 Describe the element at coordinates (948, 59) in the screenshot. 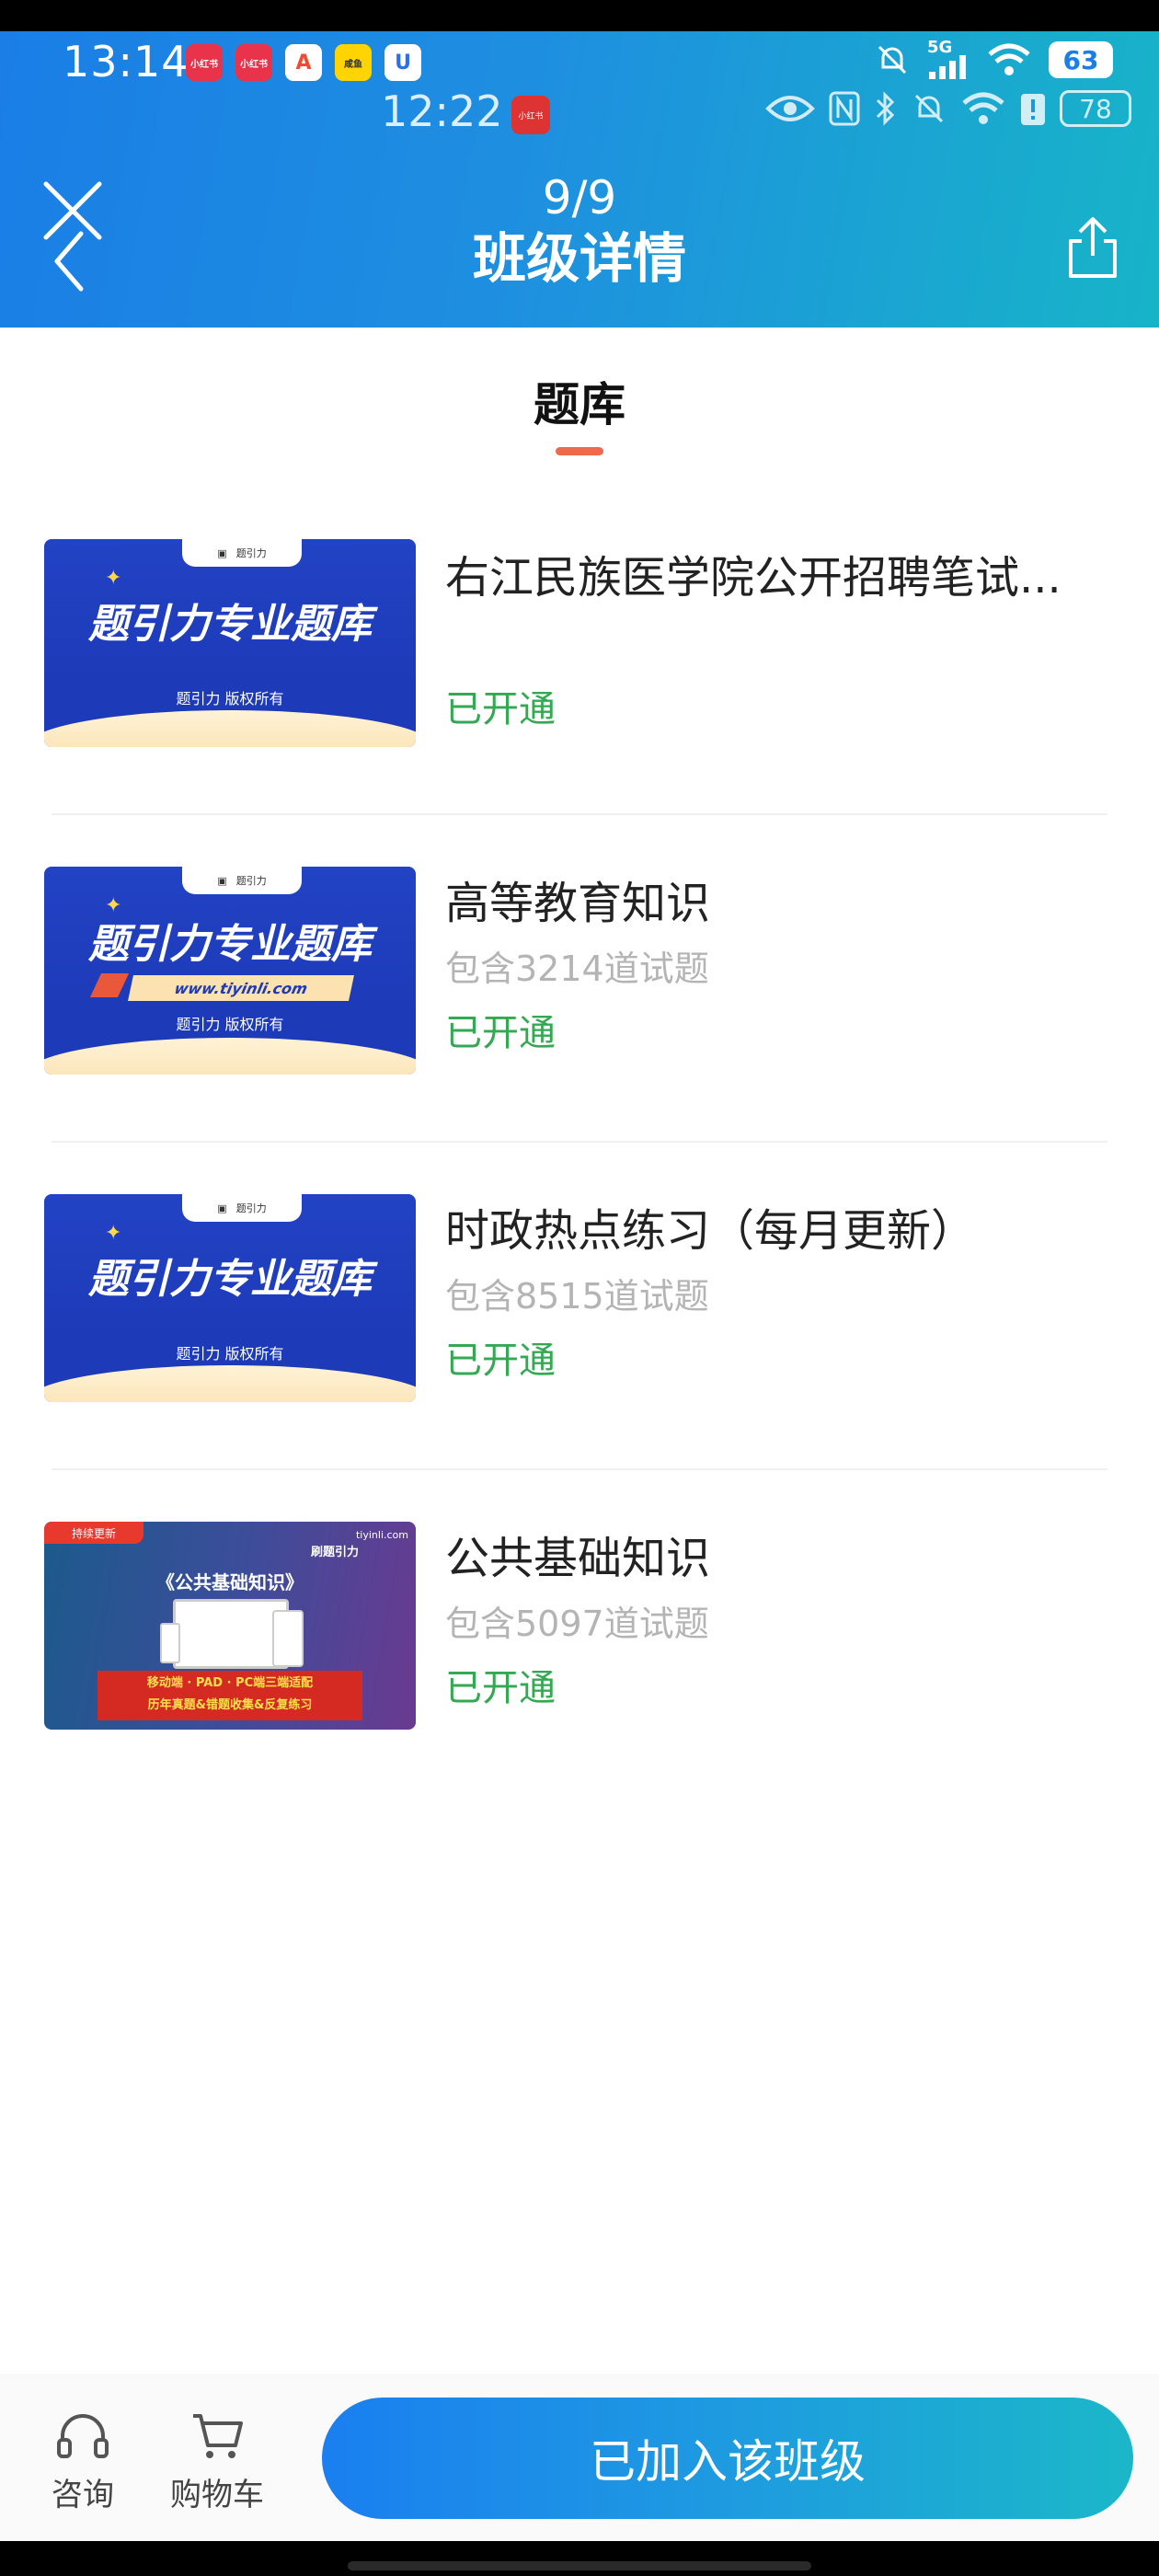

I see `signal-5g-icon: 5G` at that location.